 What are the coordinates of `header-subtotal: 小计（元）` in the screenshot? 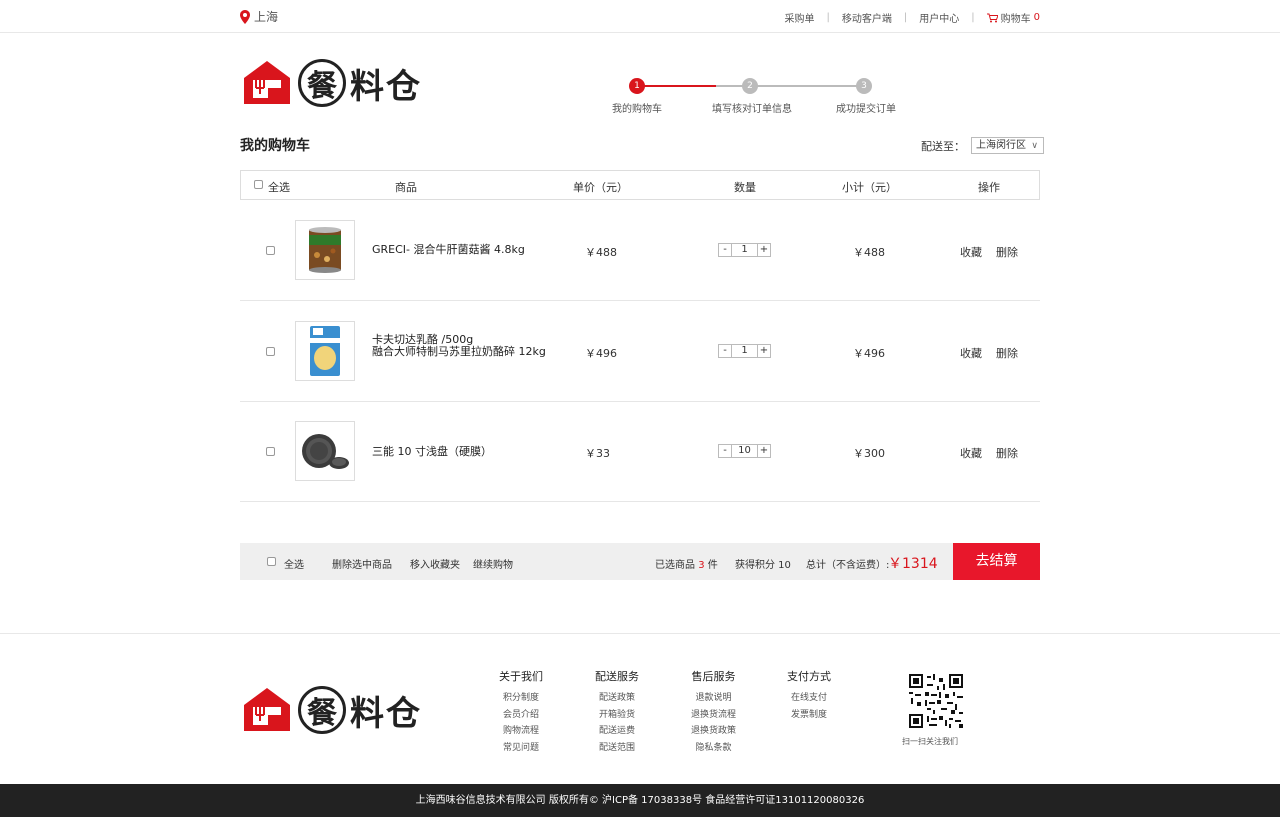 It's located at (869, 187).